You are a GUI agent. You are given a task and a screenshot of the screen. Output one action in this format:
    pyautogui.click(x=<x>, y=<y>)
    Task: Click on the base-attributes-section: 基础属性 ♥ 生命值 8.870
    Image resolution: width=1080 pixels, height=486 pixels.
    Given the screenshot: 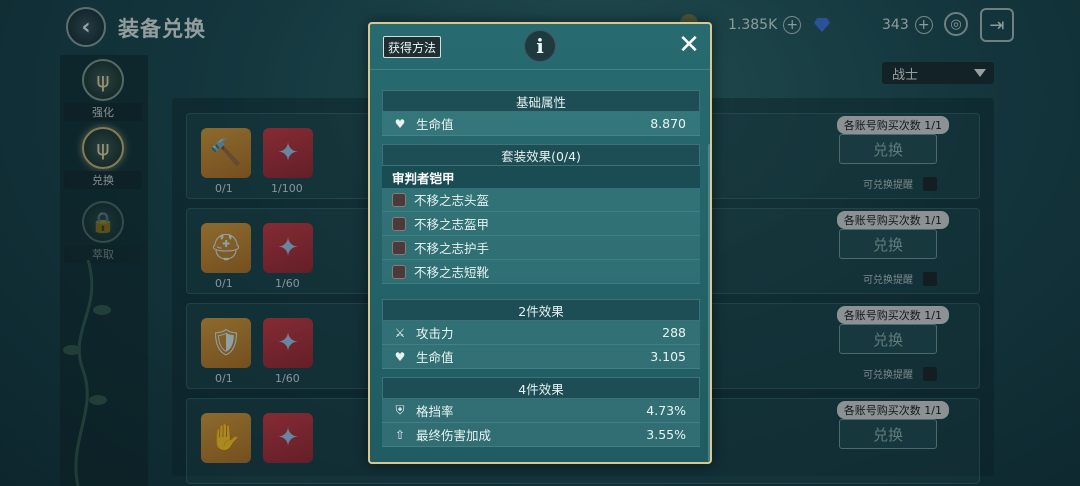 What is the action you would take?
    pyautogui.click(x=541, y=113)
    